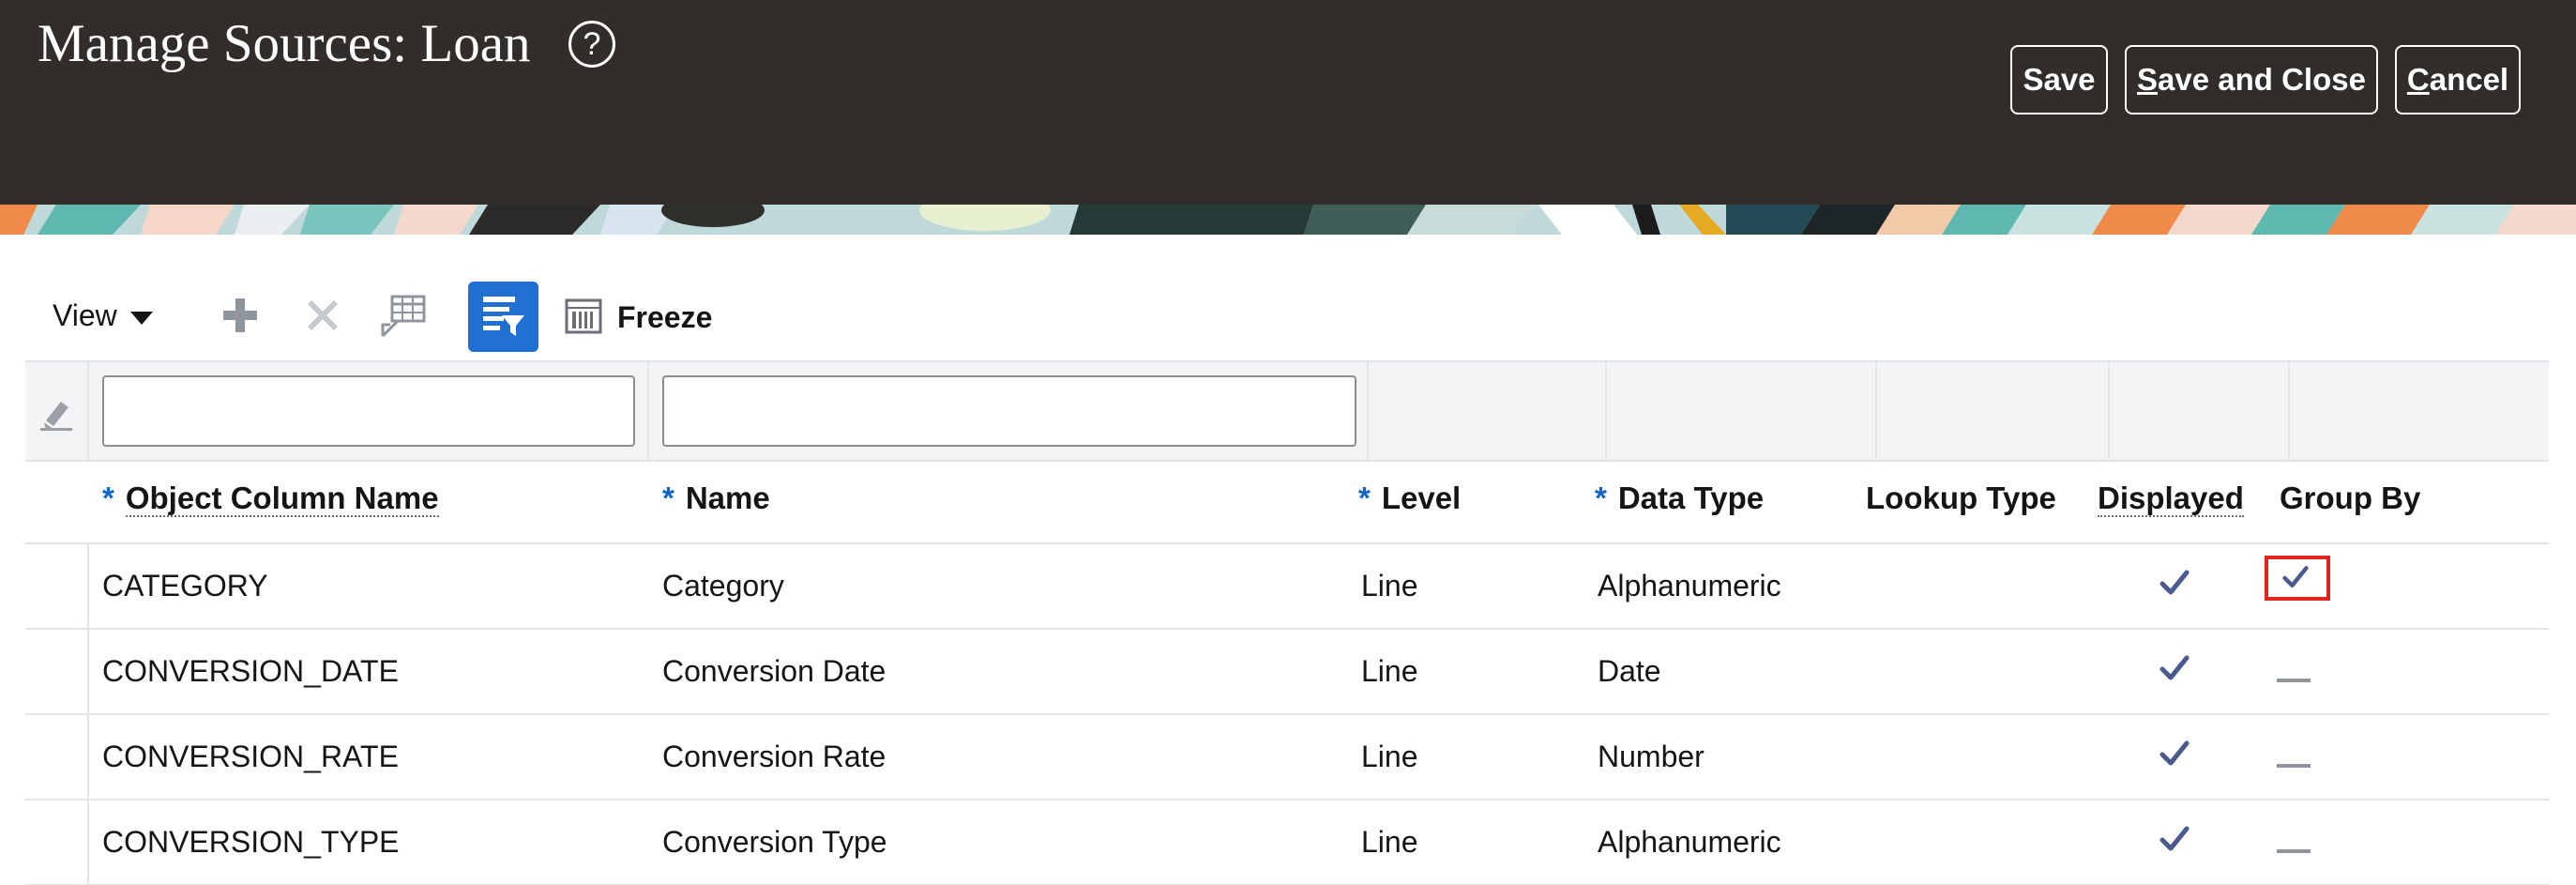 The height and width of the screenshot is (885, 2576). I want to click on group-by-focus-highlight, so click(2297, 578).